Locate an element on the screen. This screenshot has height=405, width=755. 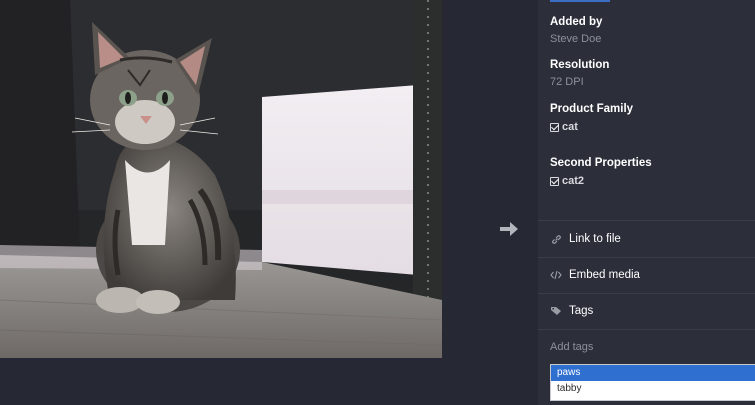
embed-media-label: Embed media is located at coordinates (604, 275).